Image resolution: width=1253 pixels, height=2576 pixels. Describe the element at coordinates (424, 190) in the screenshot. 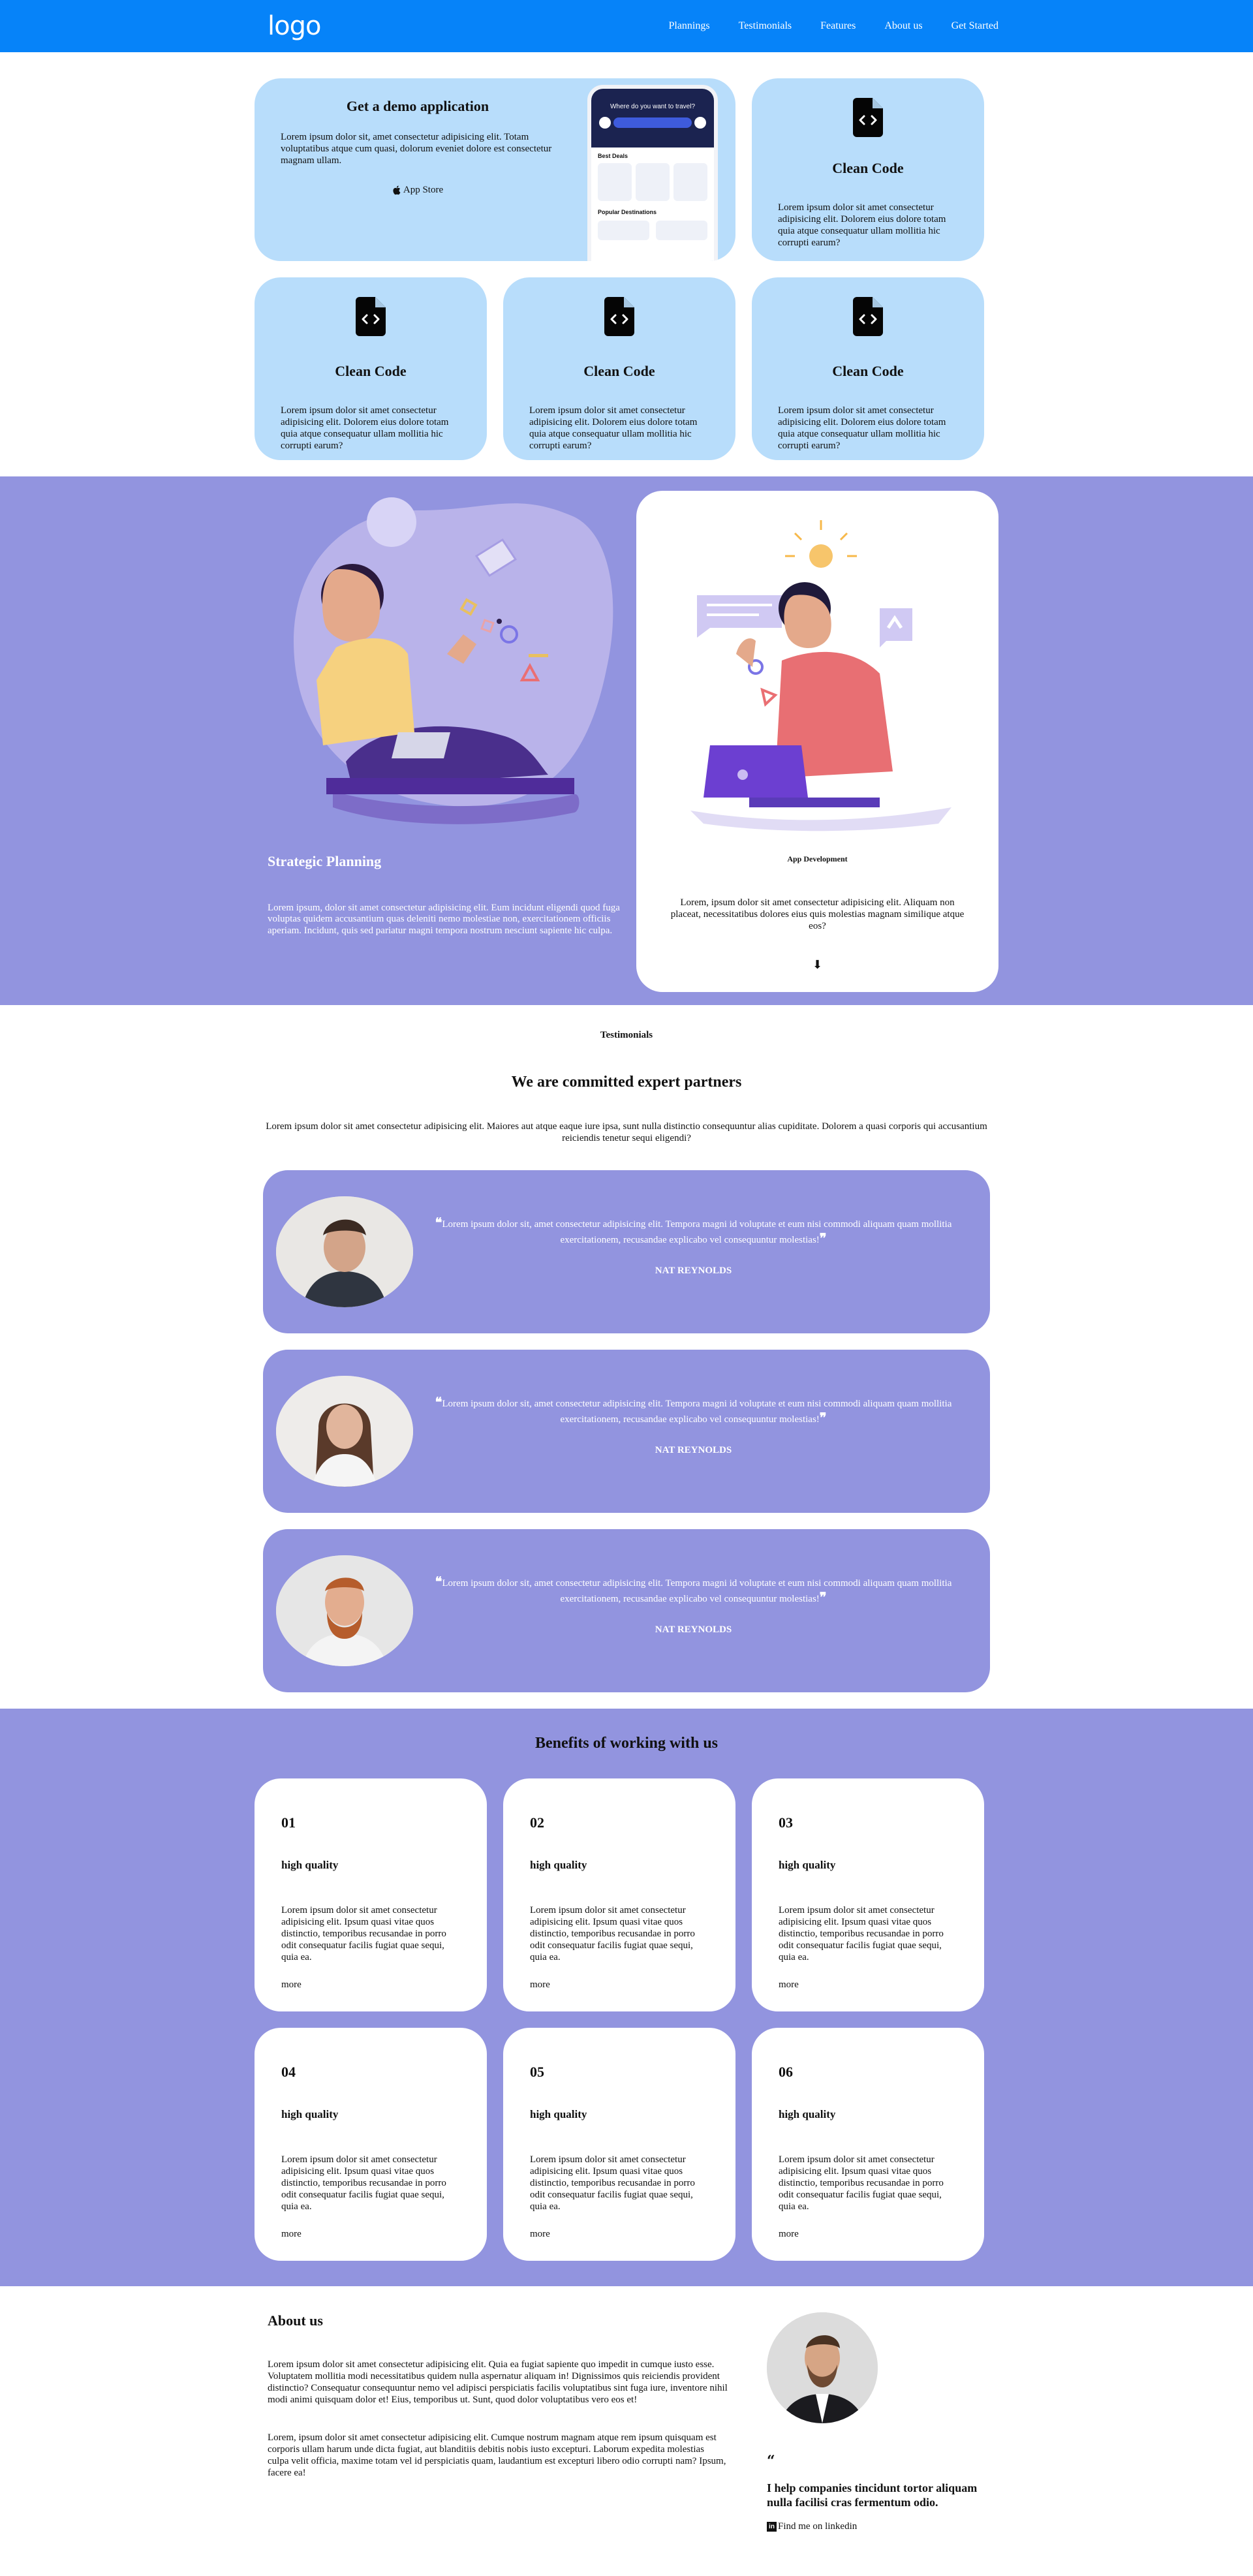

I see `app-store-label: App Store` at that location.